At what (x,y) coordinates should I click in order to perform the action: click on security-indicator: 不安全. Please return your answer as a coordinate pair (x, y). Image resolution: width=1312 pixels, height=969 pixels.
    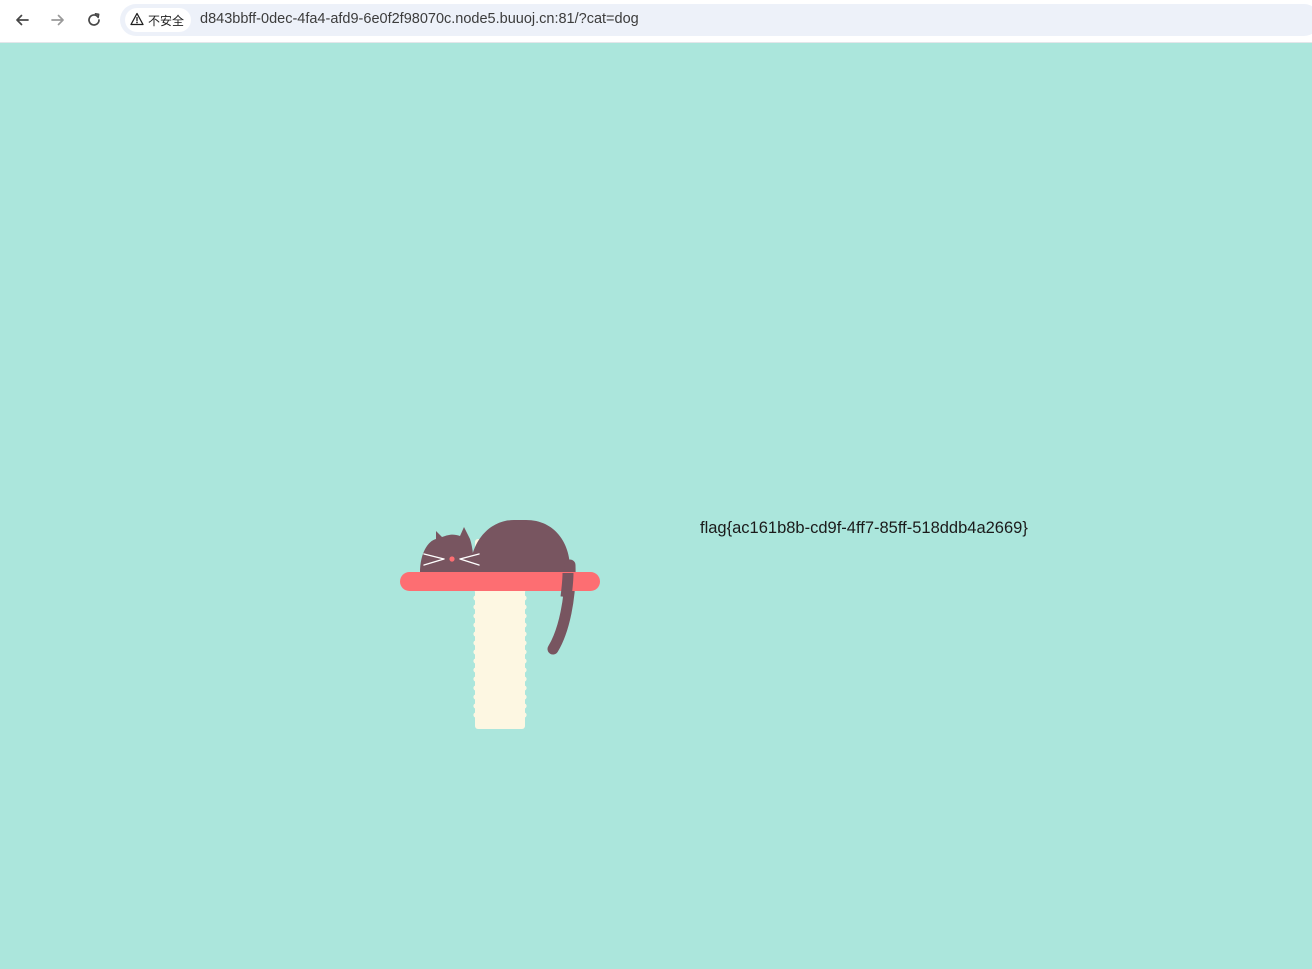
    Looking at the image, I should click on (158, 20).